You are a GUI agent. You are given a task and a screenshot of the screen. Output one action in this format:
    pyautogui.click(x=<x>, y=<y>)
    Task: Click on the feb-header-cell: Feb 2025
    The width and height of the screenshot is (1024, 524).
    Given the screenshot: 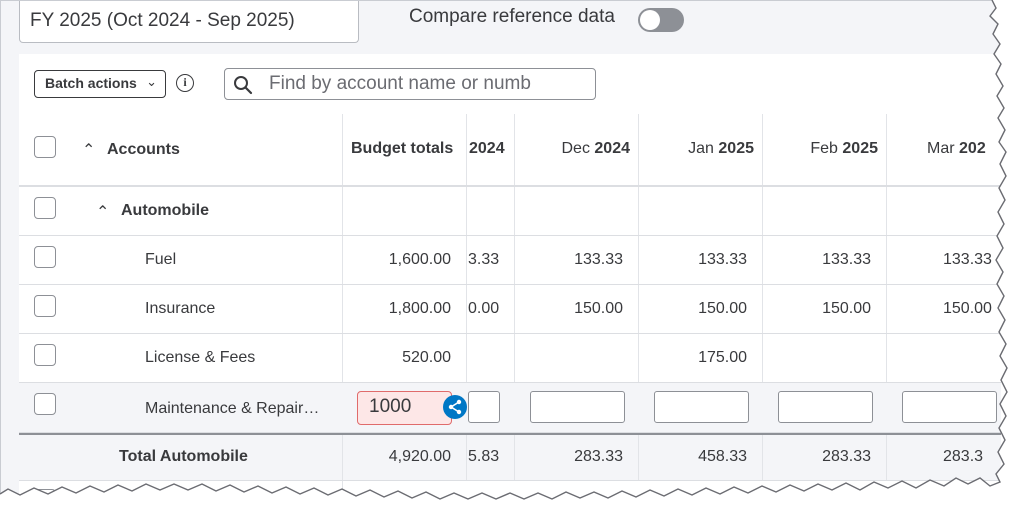 What is the action you would take?
    pyautogui.click(x=824, y=149)
    